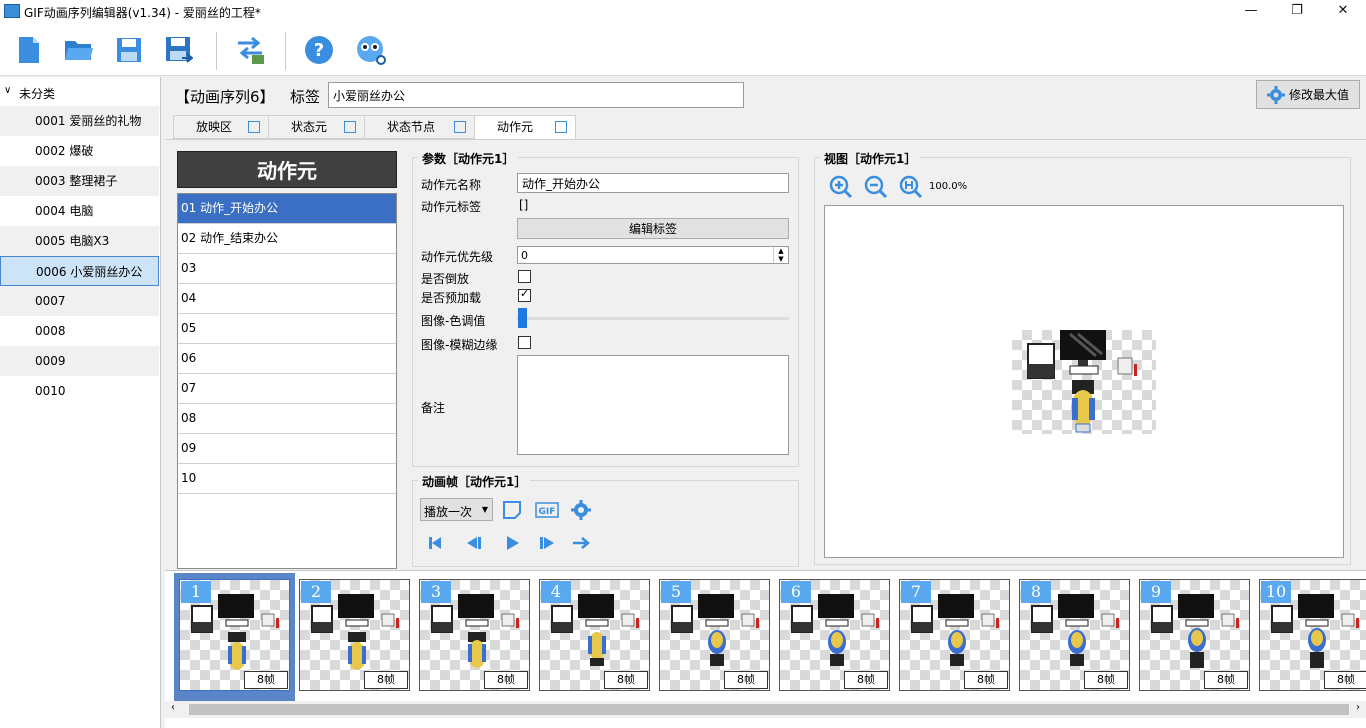 This screenshot has height=728, width=1366. Describe the element at coordinates (653, 255) in the screenshot. I see `priority-spinner: 0 ▲ ▼` at that location.